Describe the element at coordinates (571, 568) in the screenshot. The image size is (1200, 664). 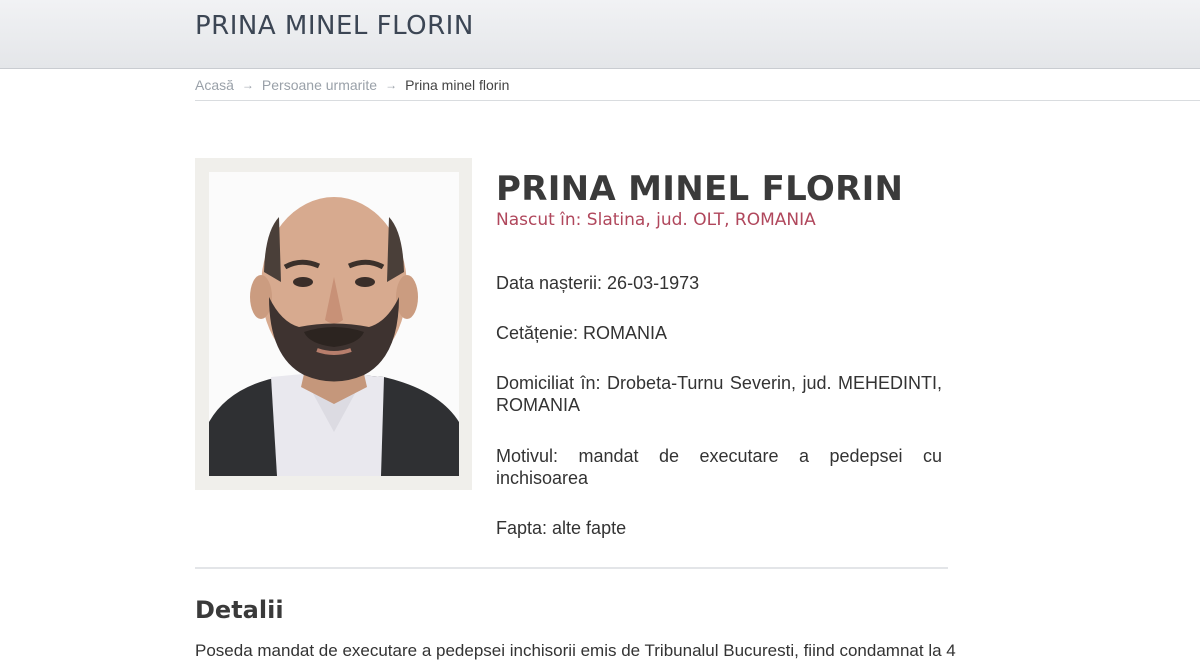
I see `section-divider` at that location.